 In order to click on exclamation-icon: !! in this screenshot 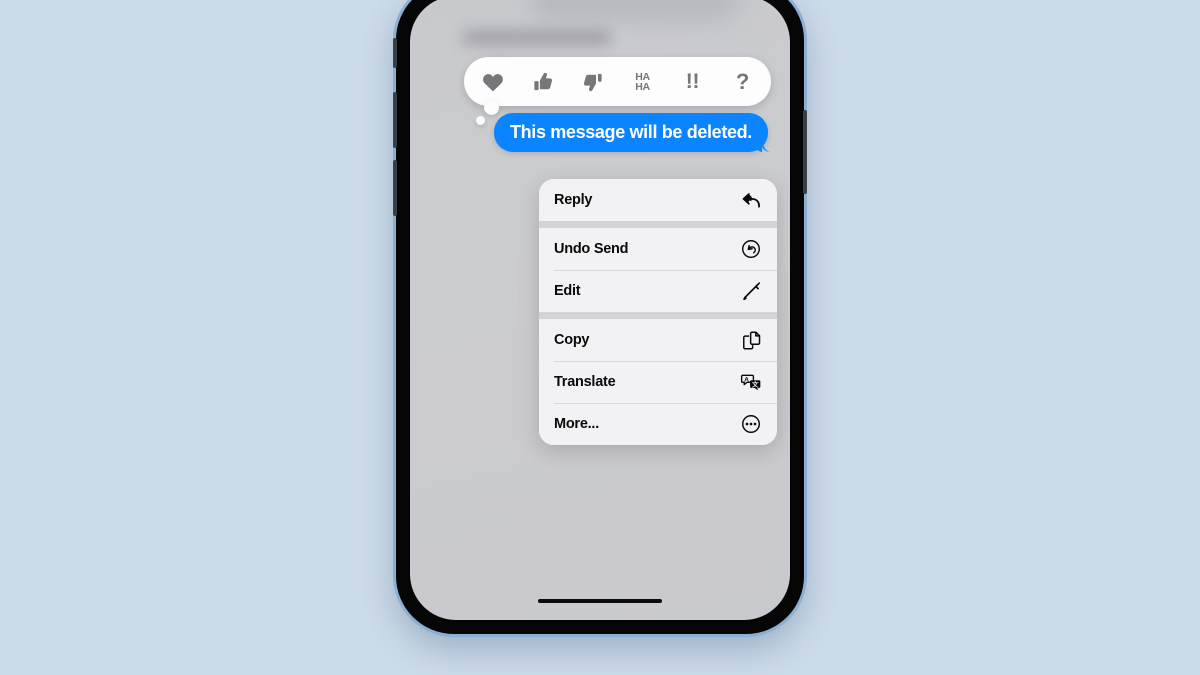, I will do `click(692, 82)`.